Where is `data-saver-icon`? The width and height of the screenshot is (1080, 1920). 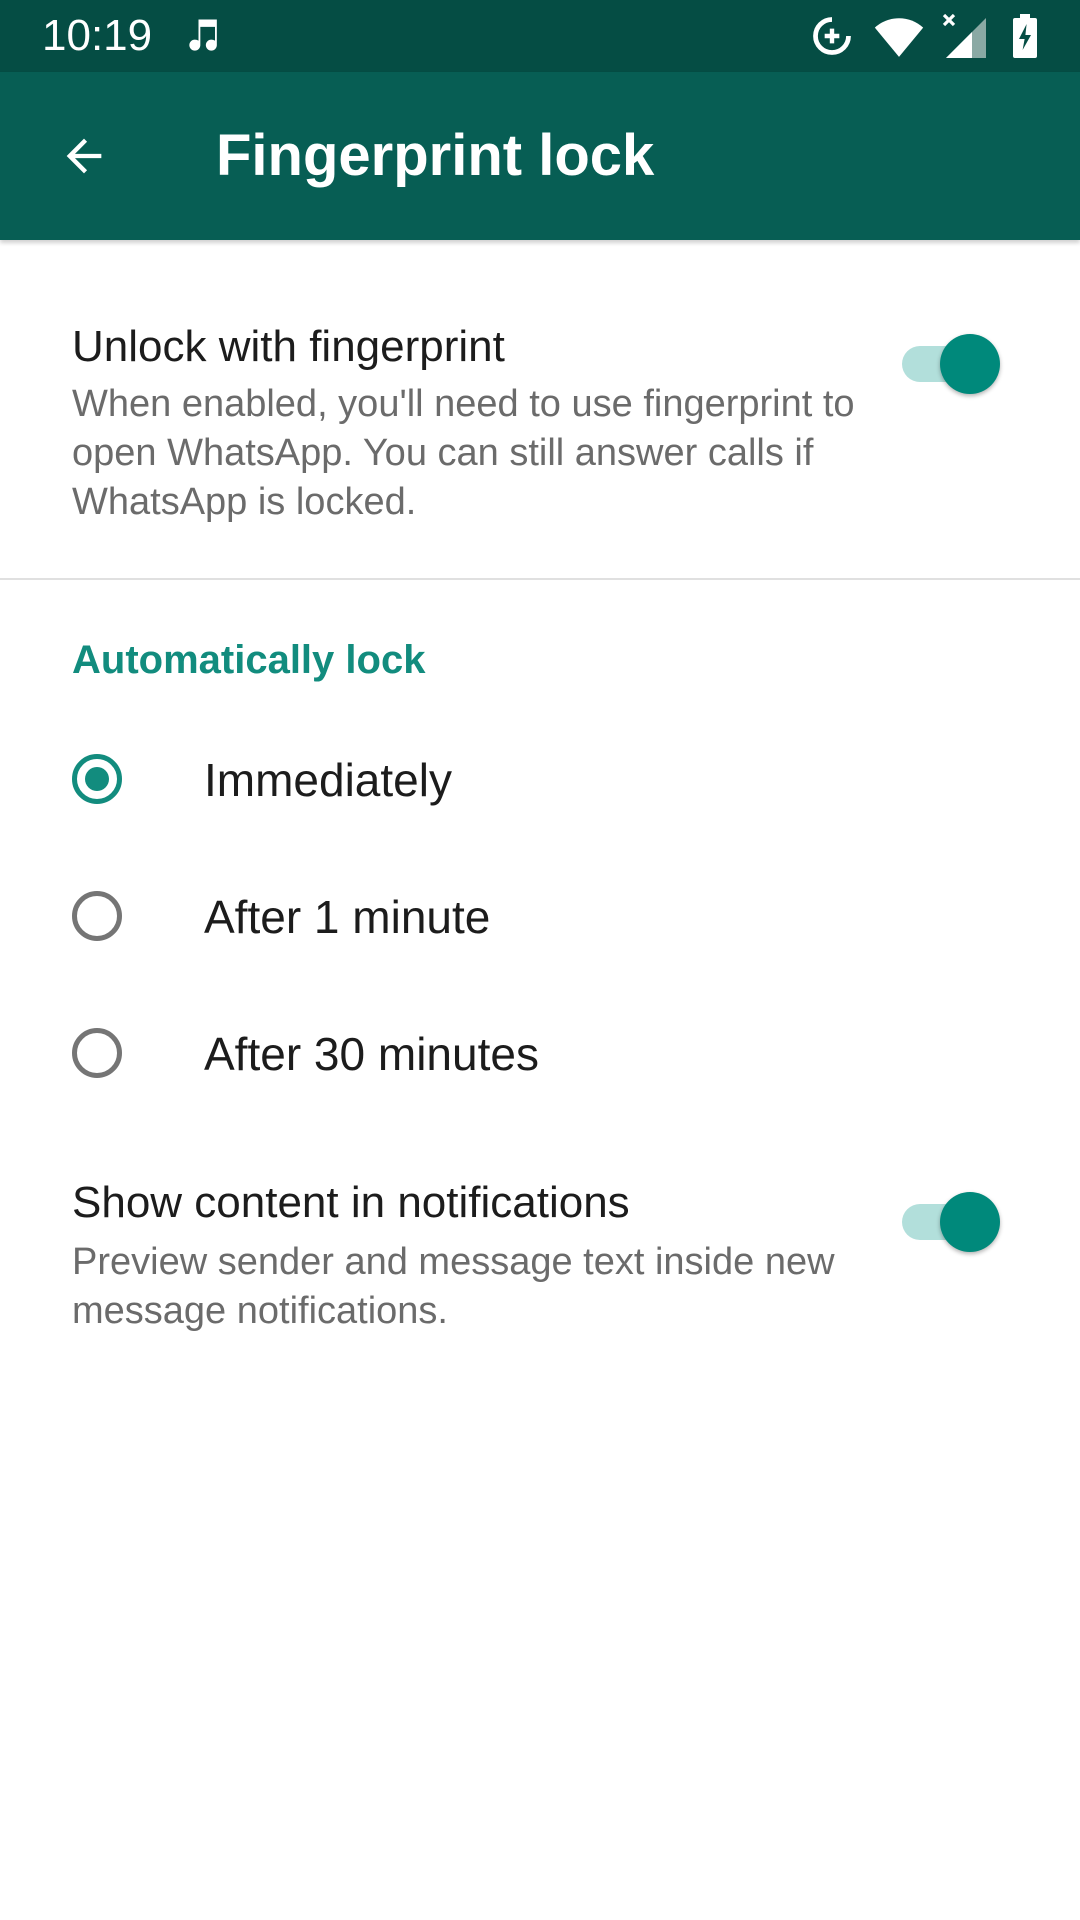
data-saver-icon is located at coordinates (832, 36).